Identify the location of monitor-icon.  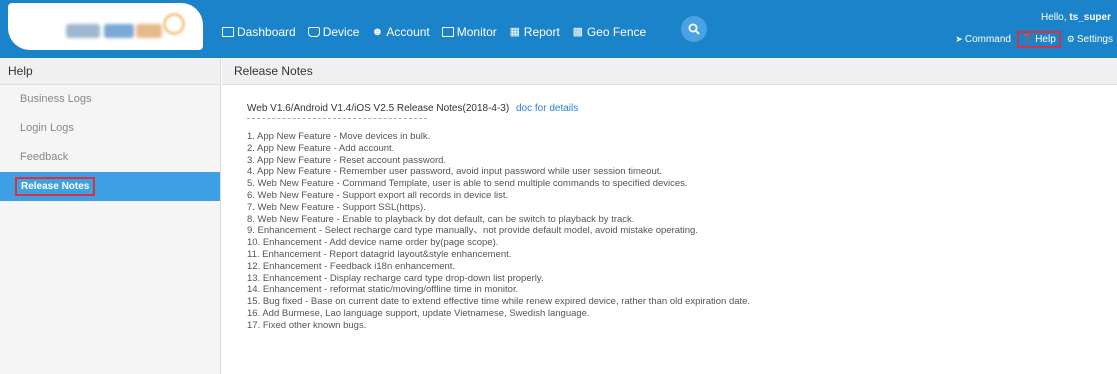
(447, 32).